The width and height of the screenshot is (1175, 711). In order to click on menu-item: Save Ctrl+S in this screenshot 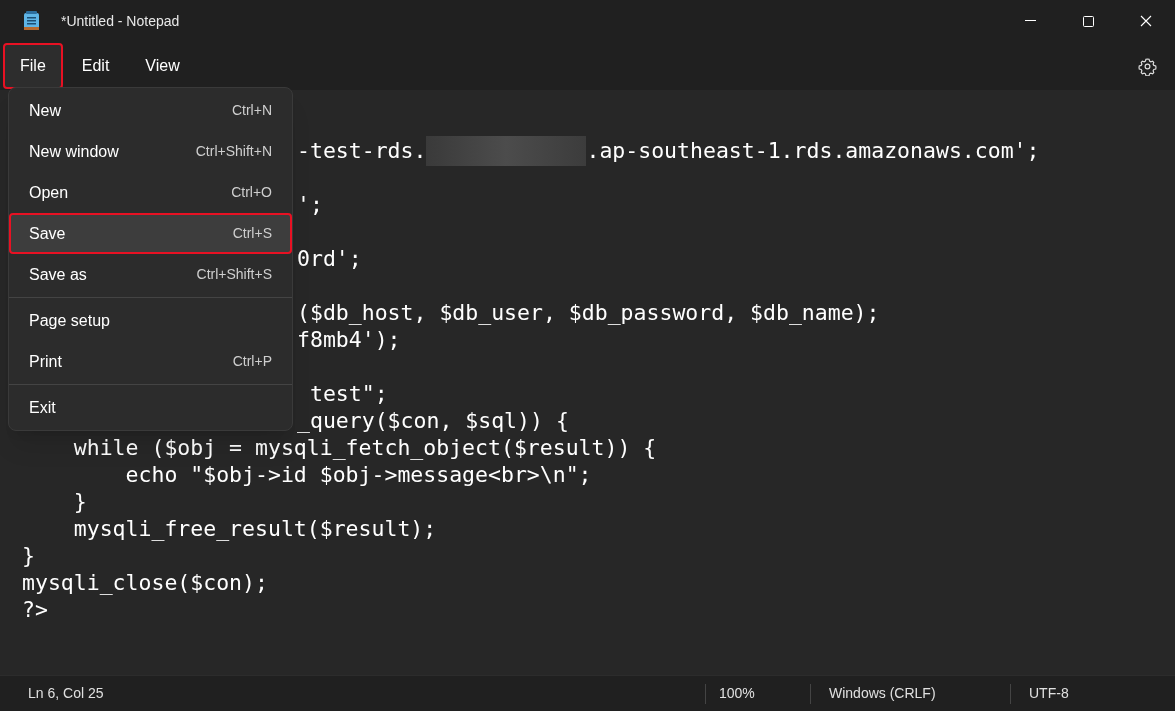, I will do `click(150, 233)`.